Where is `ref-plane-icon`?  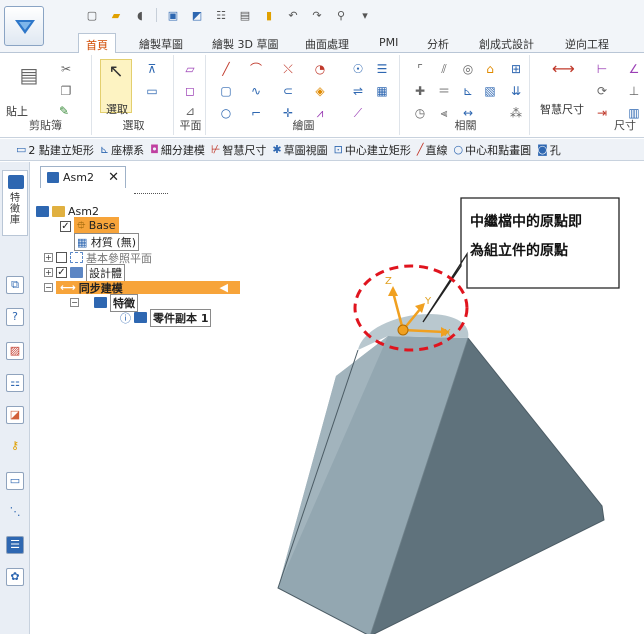 ref-plane-icon is located at coordinates (76, 257).